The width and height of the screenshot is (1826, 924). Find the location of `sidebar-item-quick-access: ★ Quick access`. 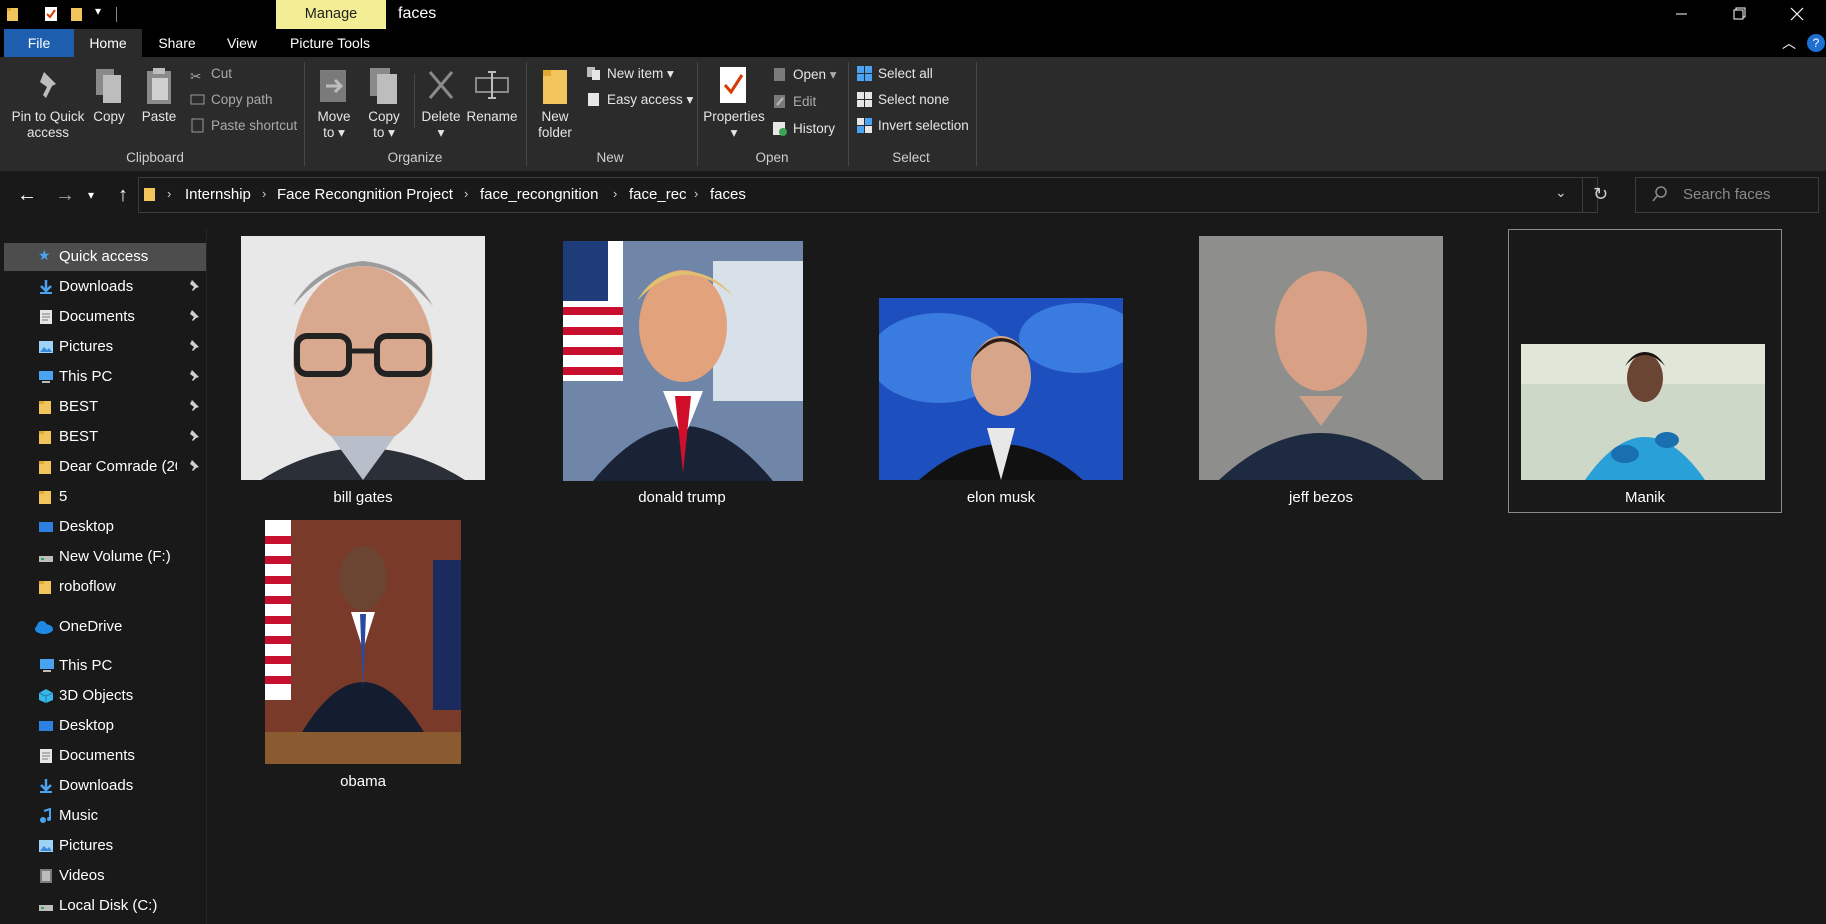

sidebar-item-quick-access: ★ Quick access is located at coordinates (105, 257).